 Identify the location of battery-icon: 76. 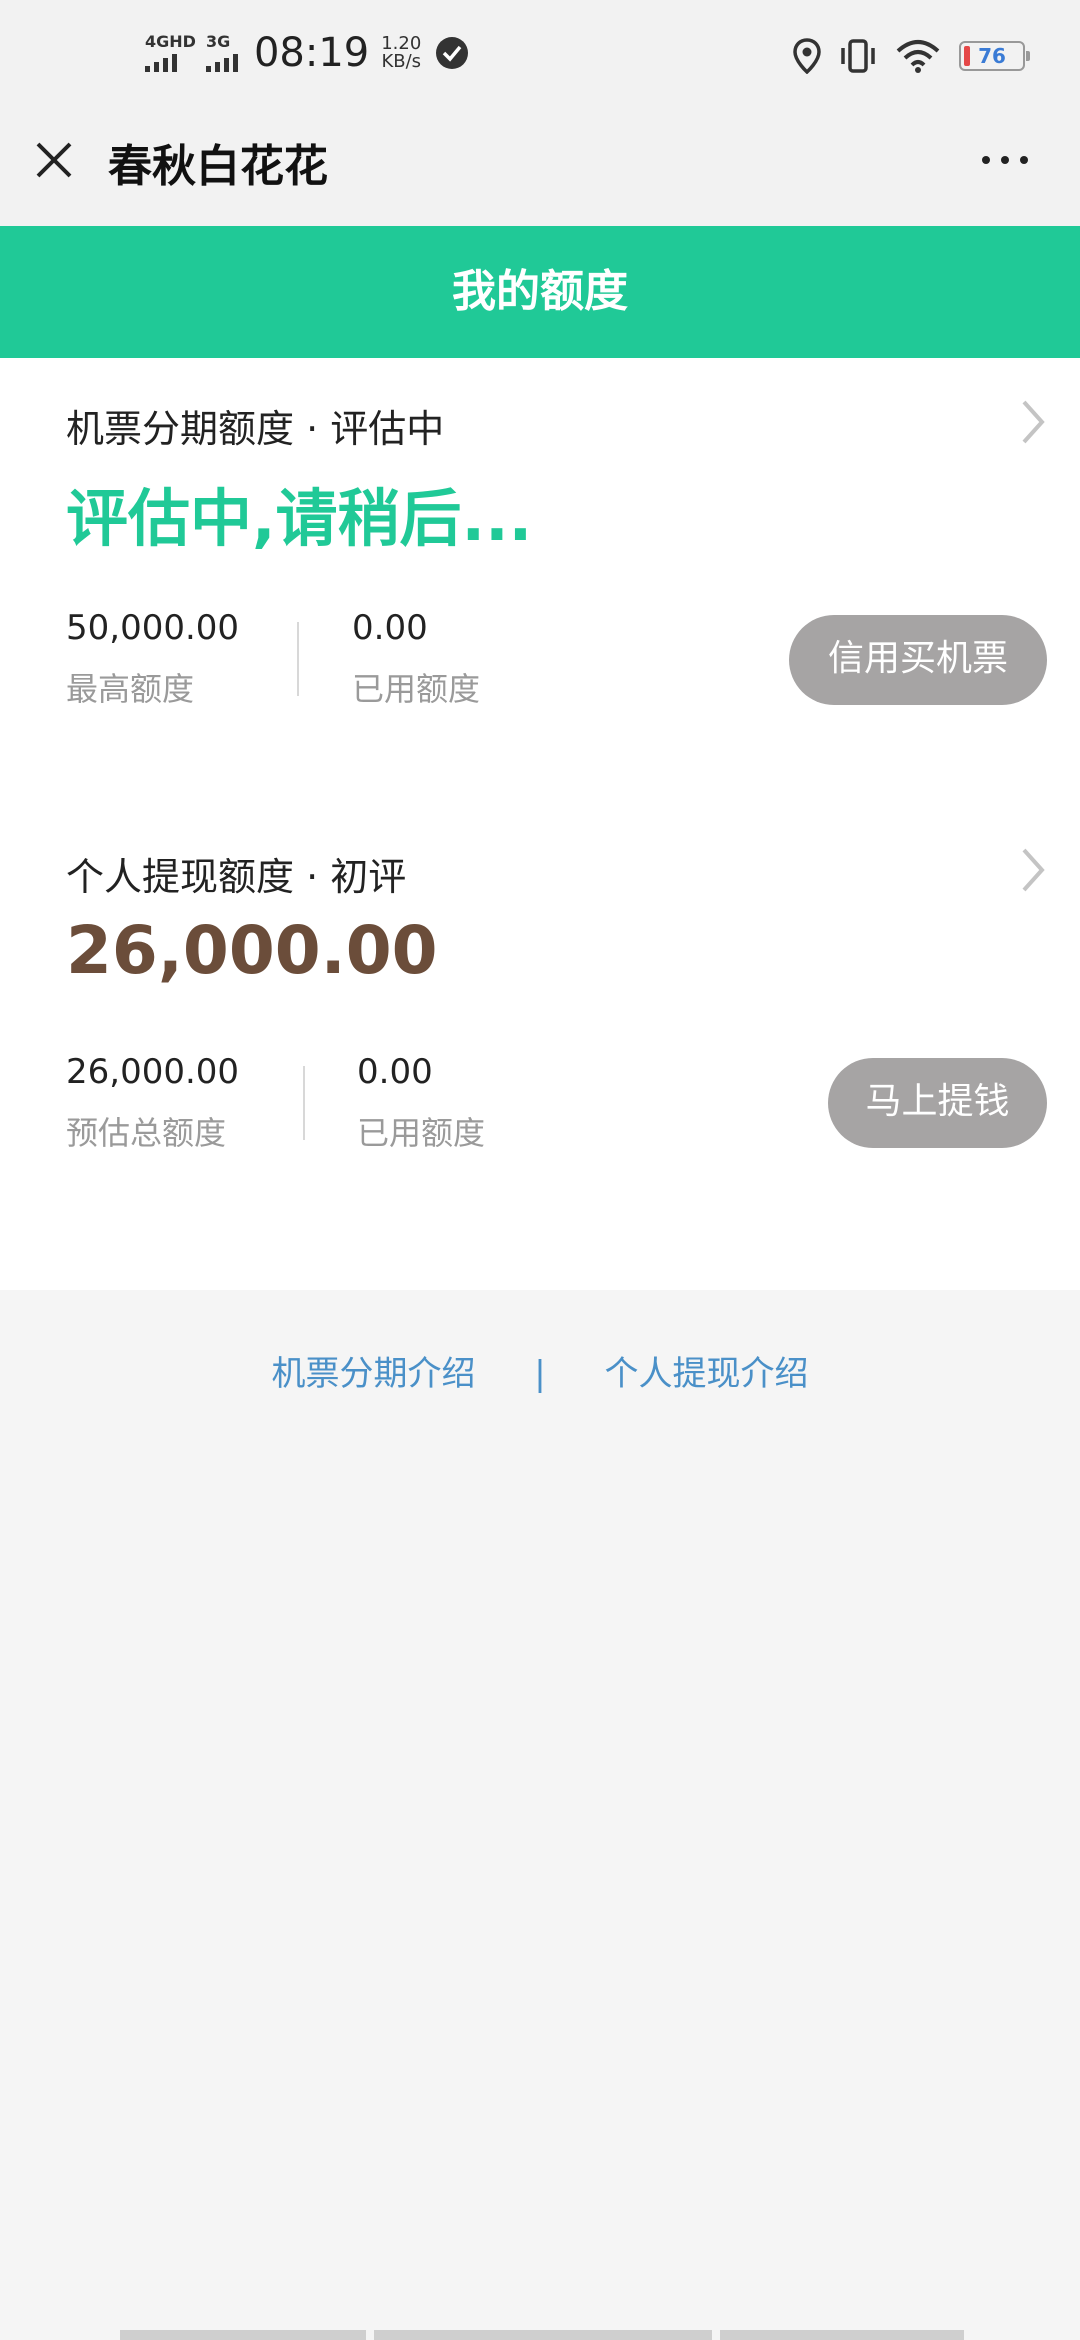
(994, 56).